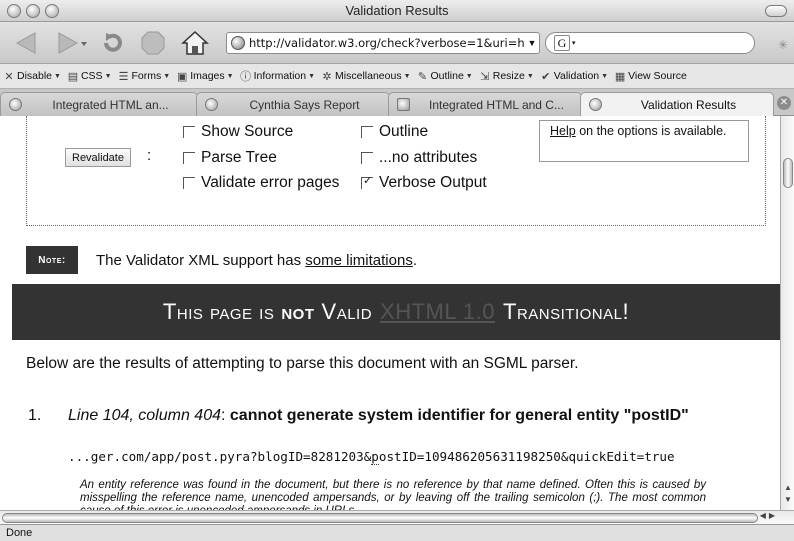 The image size is (794, 541). Describe the element at coordinates (261, 183) in the screenshot. I see `validate-error-pages-checkbox: Validate error pages` at that location.